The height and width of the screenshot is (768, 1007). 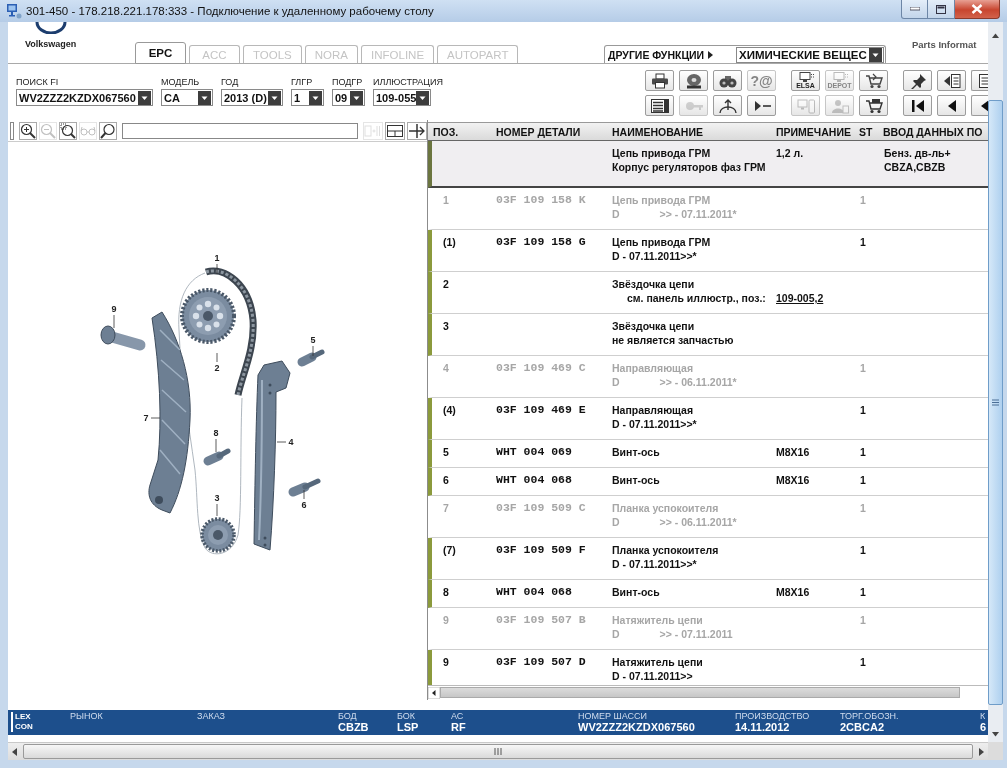 I want to click on search-button, so click(x=107, y=130).